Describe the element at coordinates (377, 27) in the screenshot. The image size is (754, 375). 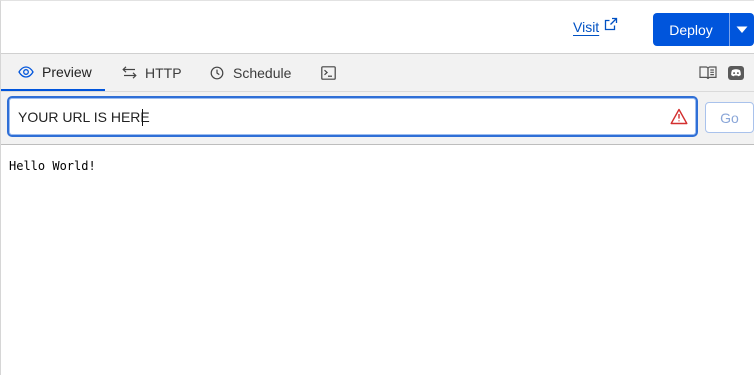
I see `top-bar: Visit Deploy` at that location.